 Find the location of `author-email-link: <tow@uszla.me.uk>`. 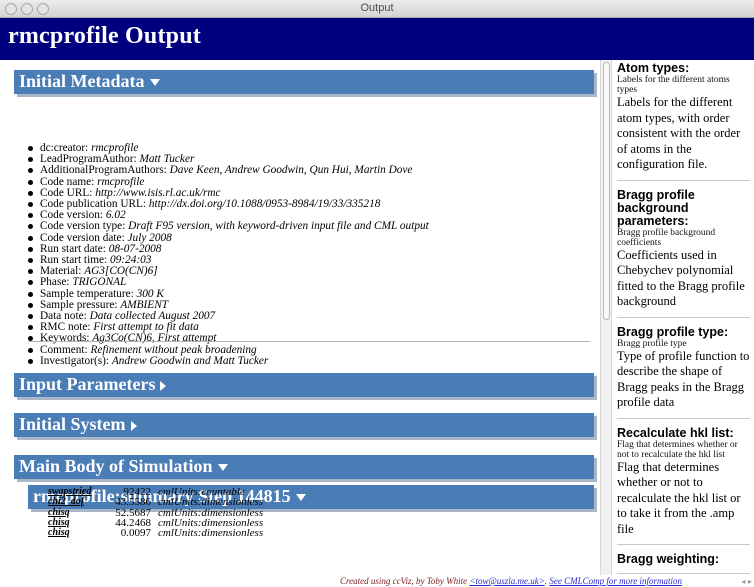

author-email-link: <tow@uszla.me.uk> is located at coordinates (506, 581).